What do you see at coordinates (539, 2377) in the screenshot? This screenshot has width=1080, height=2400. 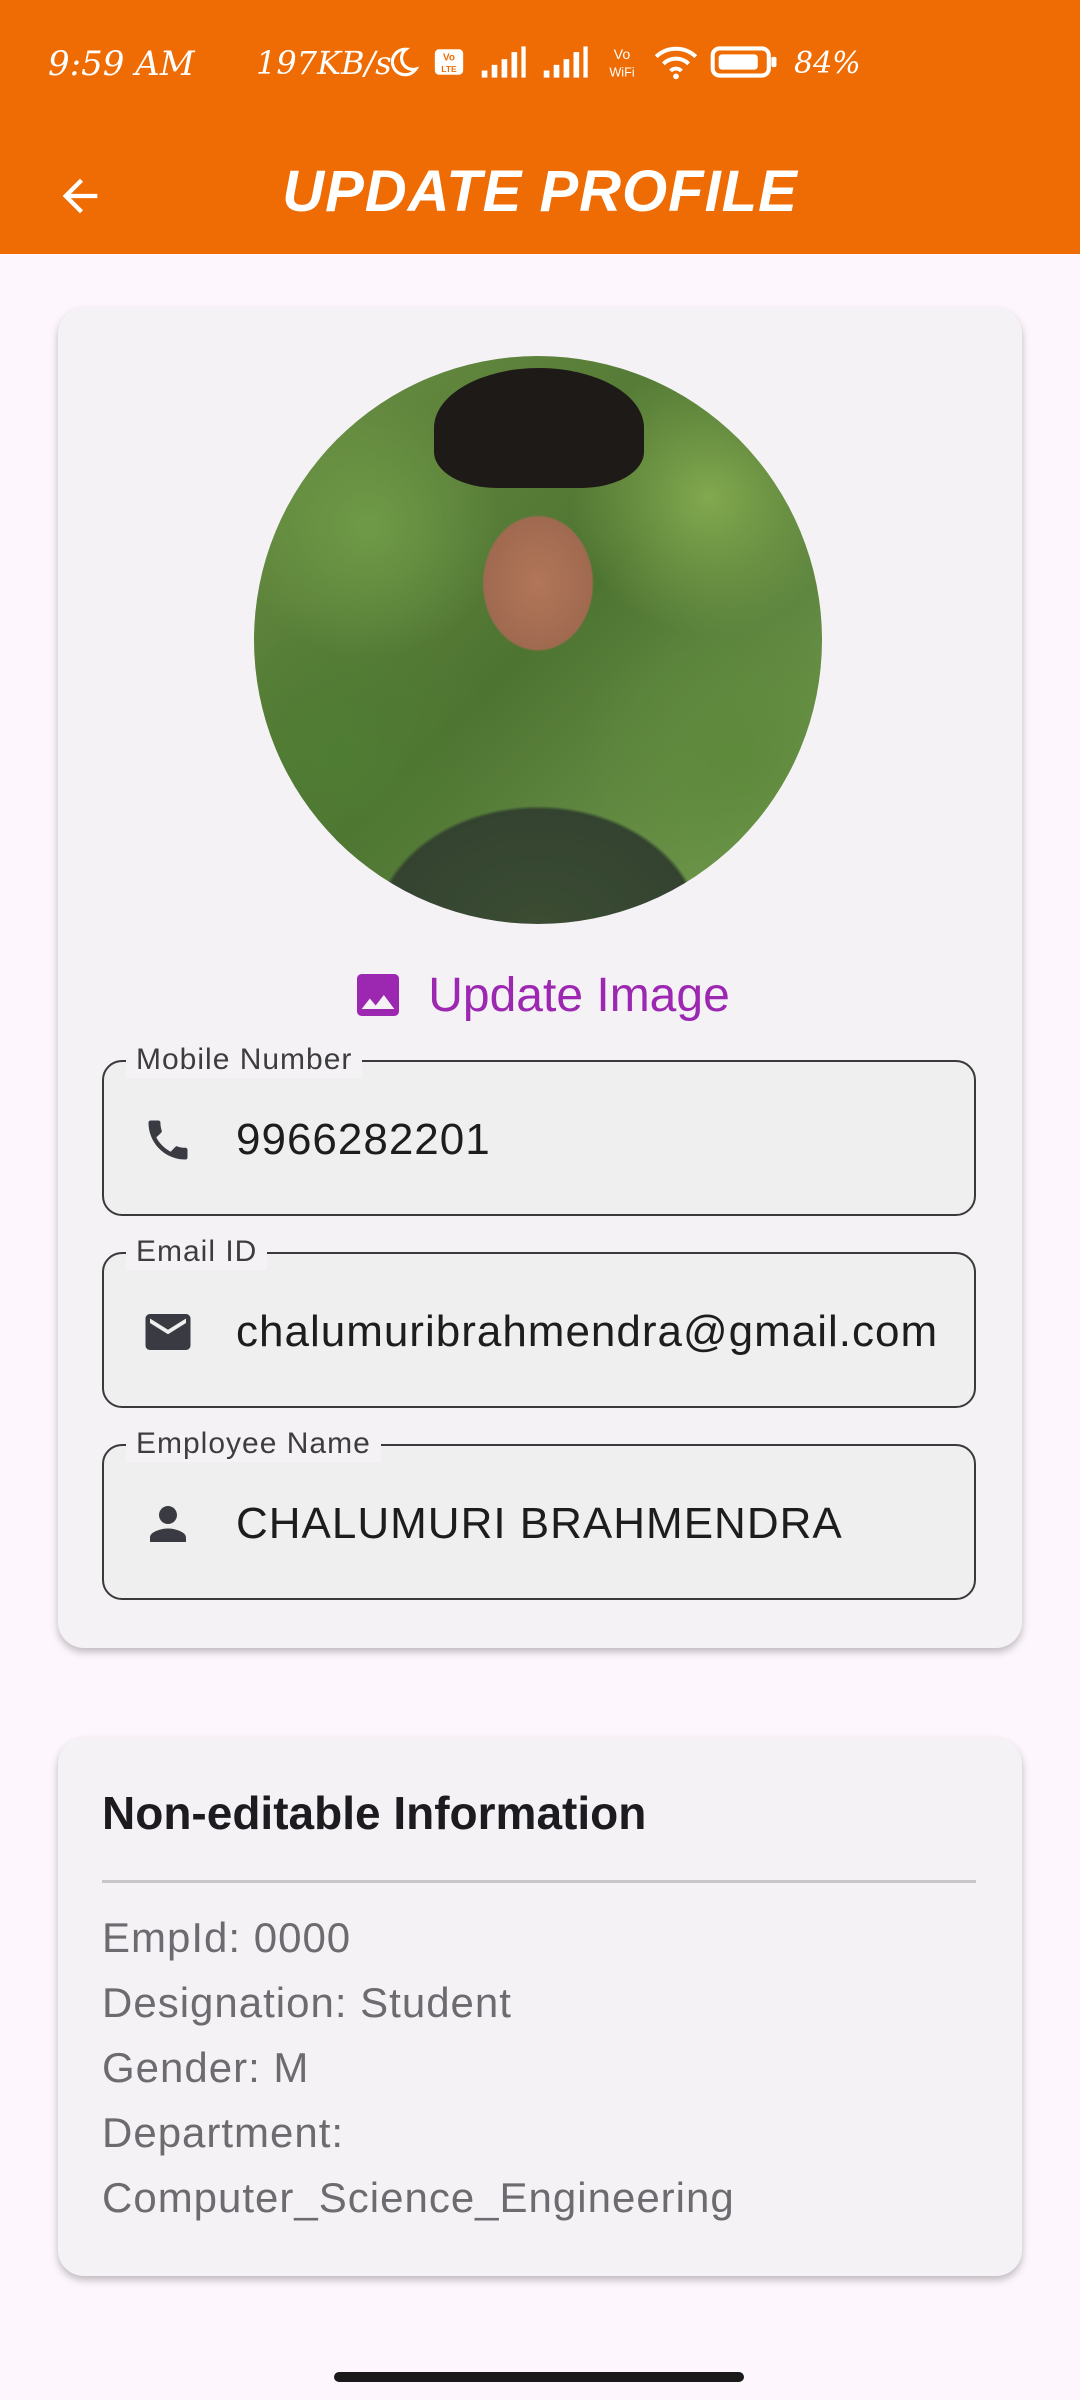 I see `home-indicator` at bounding box center [539, 2377].